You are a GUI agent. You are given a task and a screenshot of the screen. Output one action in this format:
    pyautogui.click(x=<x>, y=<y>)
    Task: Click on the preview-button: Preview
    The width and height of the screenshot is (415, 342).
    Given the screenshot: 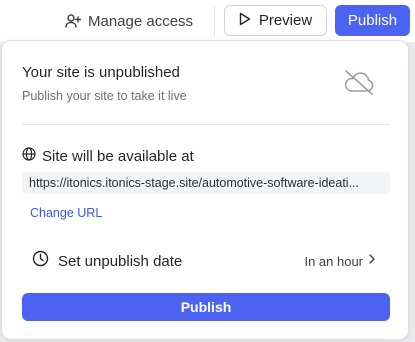 What is the action you would take?
    pyautogui.click(x=275, y=20)
    